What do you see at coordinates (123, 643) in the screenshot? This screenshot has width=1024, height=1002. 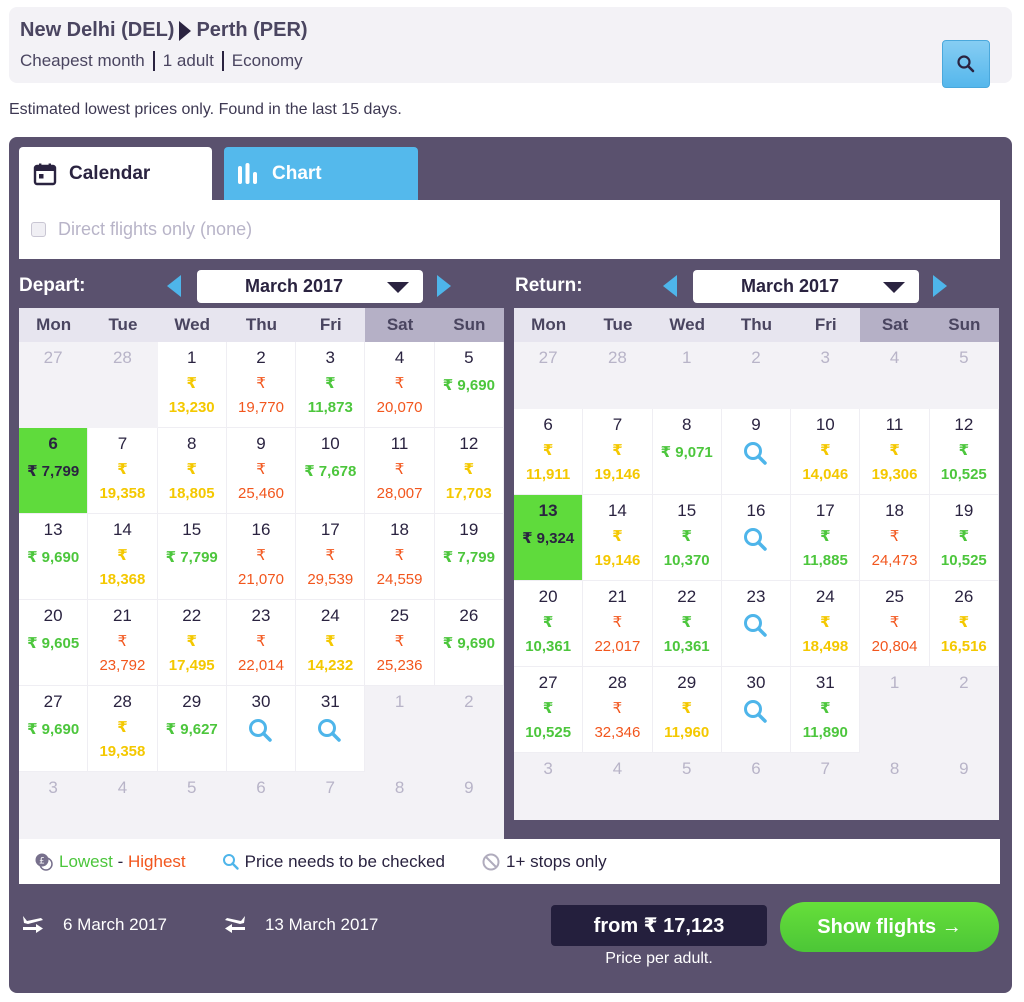 I see `day-cell: 21 ₹ 23,792` at bounding box center [123, 643].